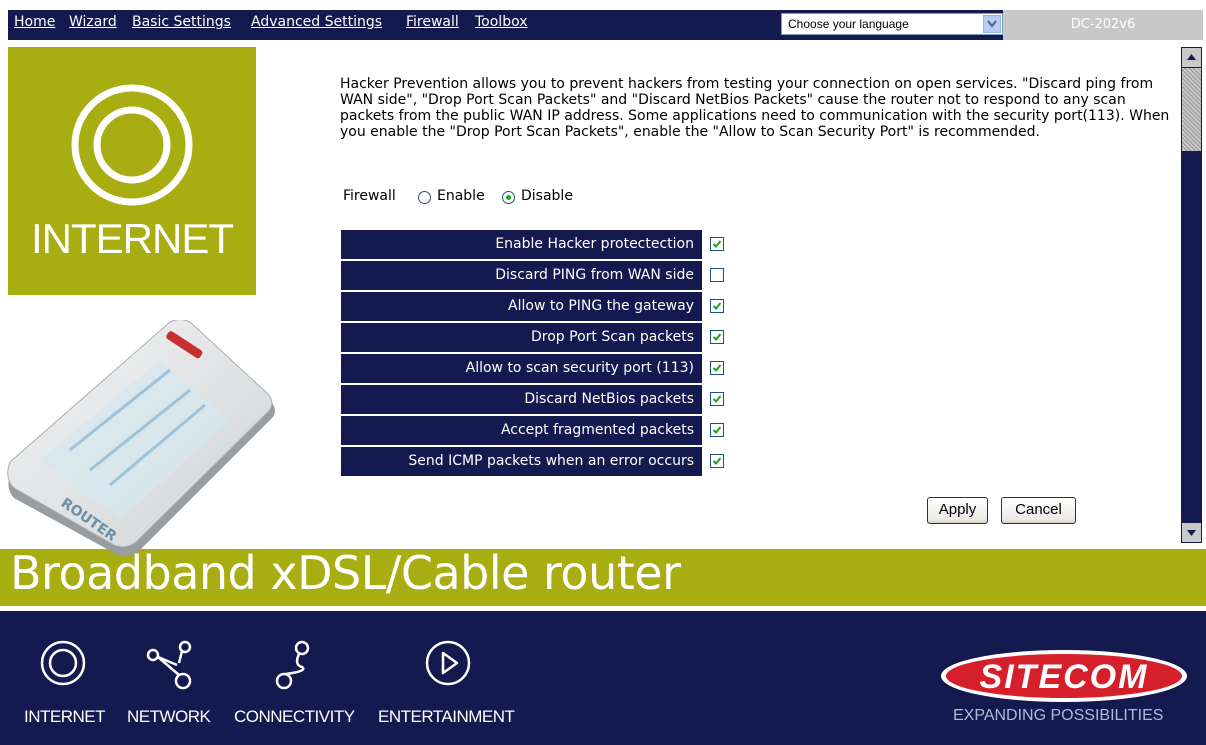 The height and width of the screenshot is (745, 1206). I want to click on option-row: Discard NetBios packets, so click(535, 399).